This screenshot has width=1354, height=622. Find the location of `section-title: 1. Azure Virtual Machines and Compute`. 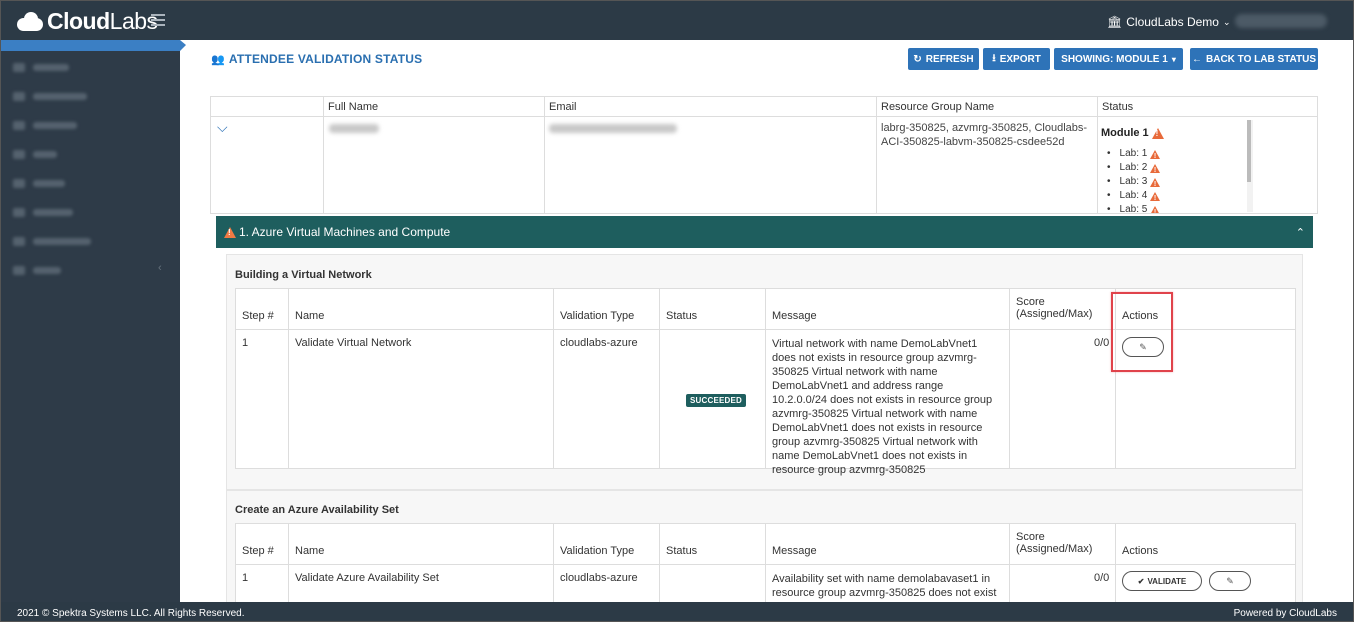

section-title: 1. Azure Virtual Machines and Compute is located at coordinates (345, 232).